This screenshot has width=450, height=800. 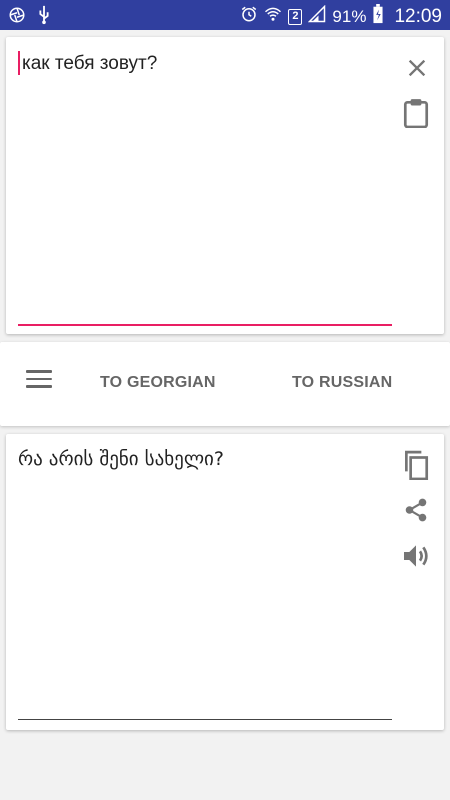 I want to click on usb-icon, so click(x=44, y=17).